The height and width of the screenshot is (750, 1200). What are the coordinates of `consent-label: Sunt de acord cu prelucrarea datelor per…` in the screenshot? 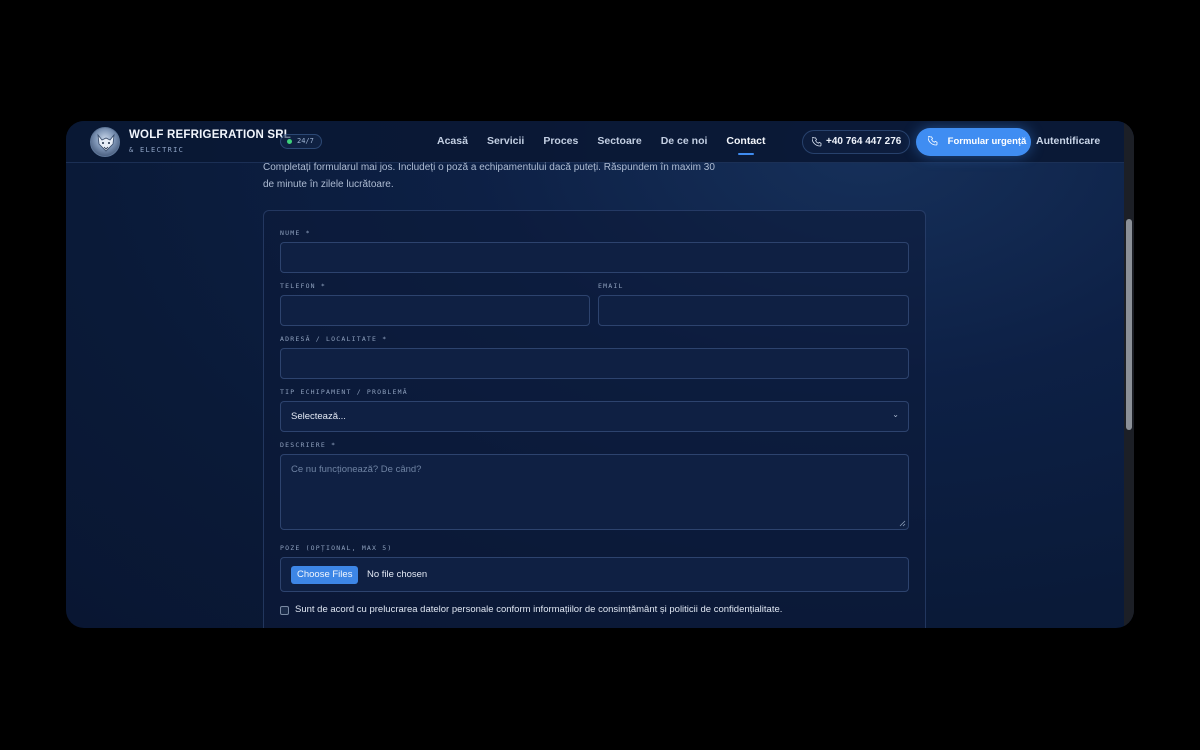 It's located at (538, 609).